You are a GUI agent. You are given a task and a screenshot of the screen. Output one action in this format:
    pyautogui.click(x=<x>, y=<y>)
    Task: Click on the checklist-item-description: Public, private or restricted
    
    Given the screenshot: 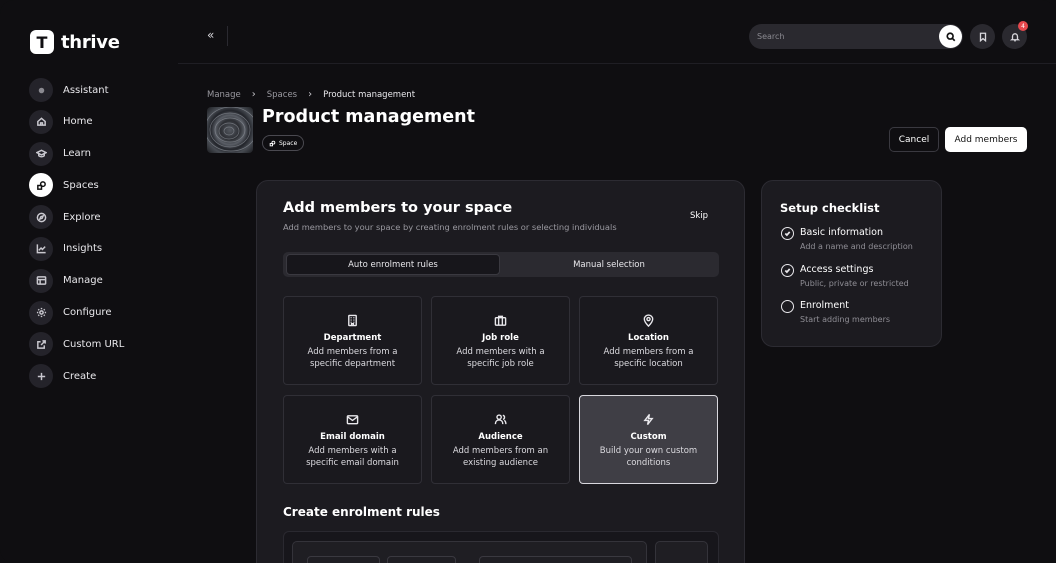 What is the action you would take?
    pyautogui.click(x=854, y=283)
    